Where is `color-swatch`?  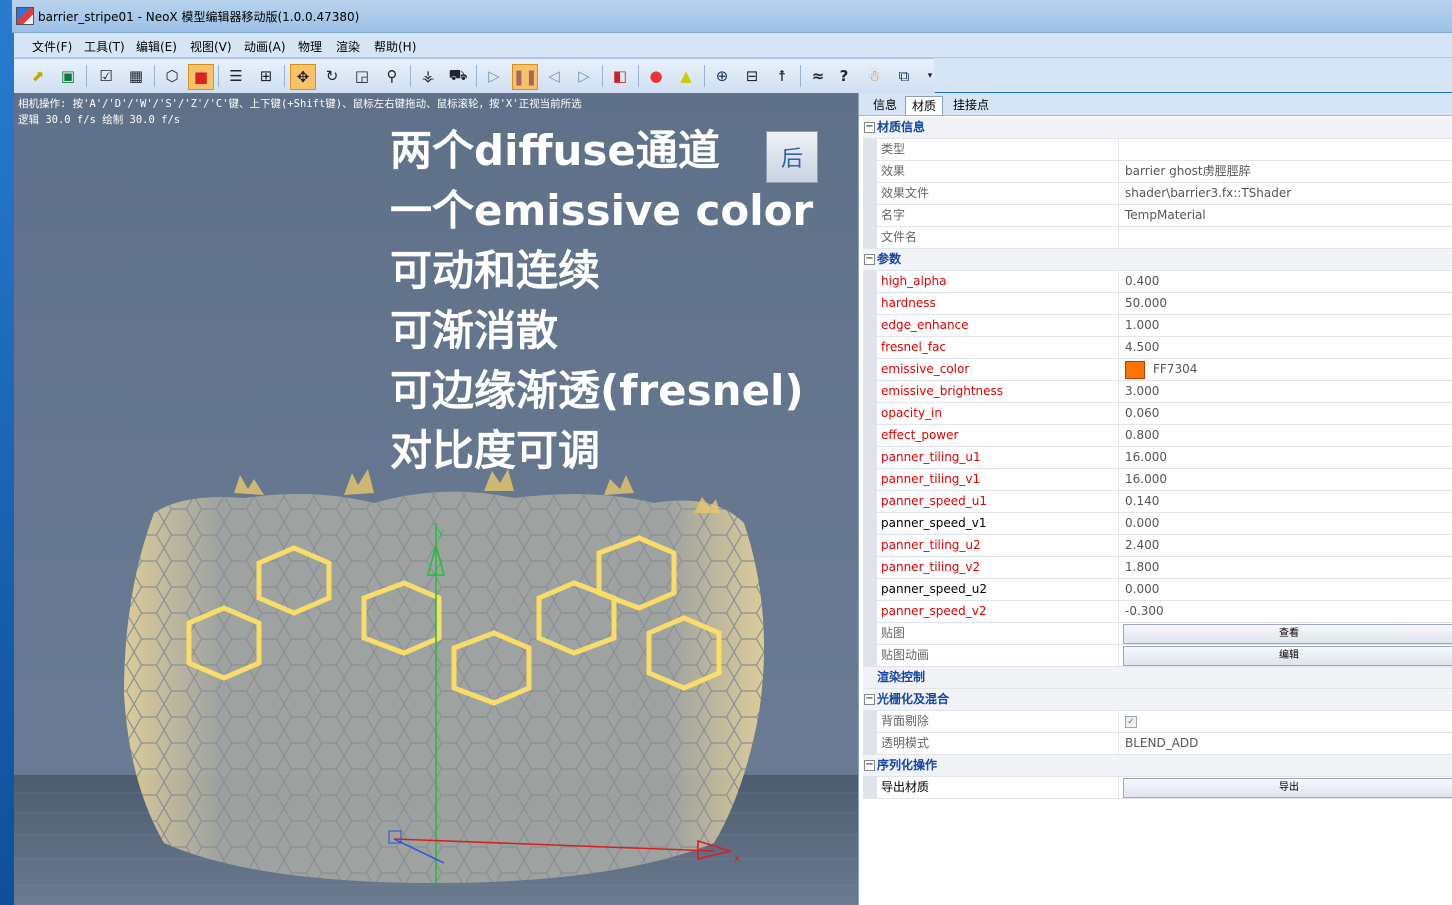 color-swatch is located at coordinates (1135, 369).